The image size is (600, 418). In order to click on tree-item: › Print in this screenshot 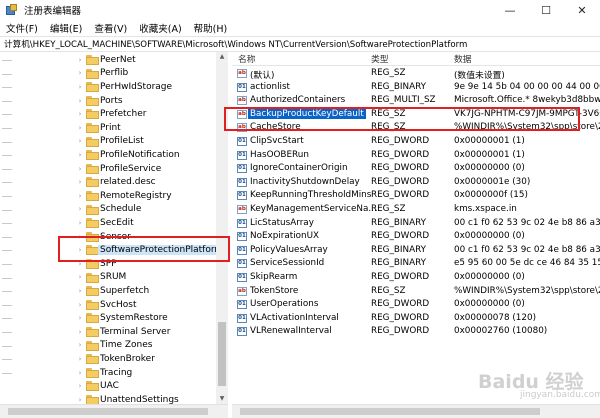, I will do `click(113, 128)`.